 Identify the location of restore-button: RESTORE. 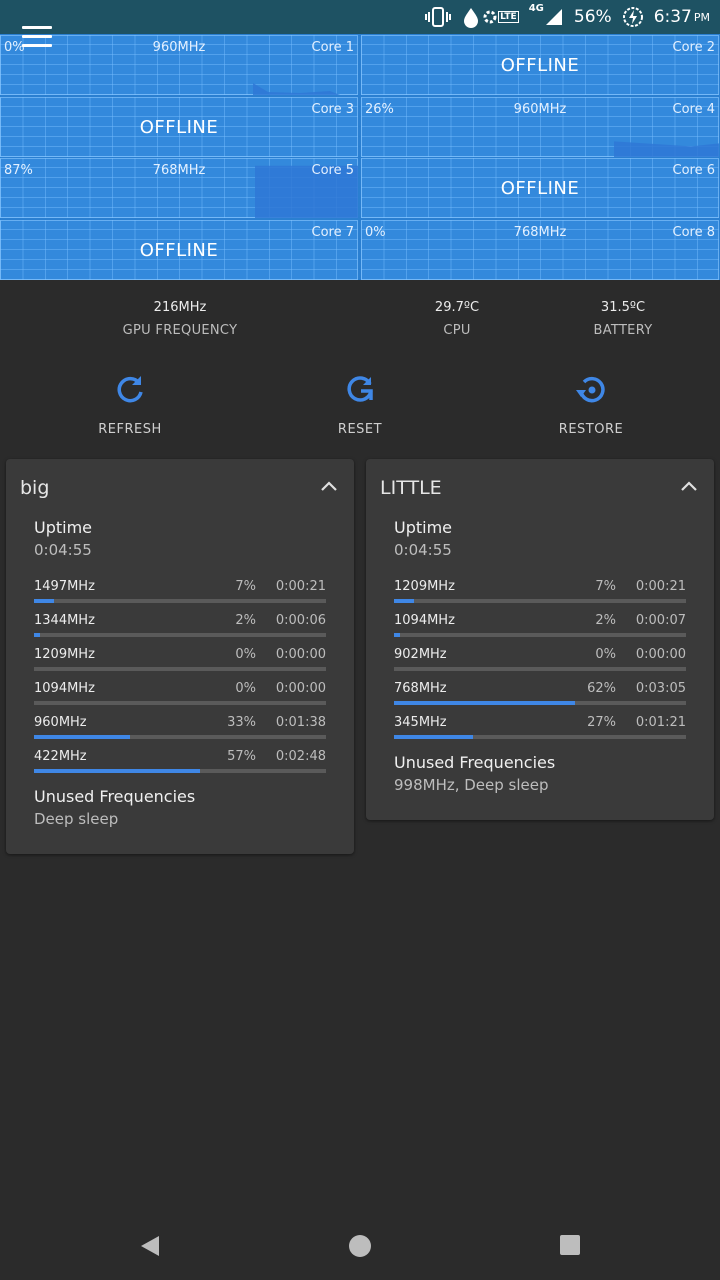
(591, 404).